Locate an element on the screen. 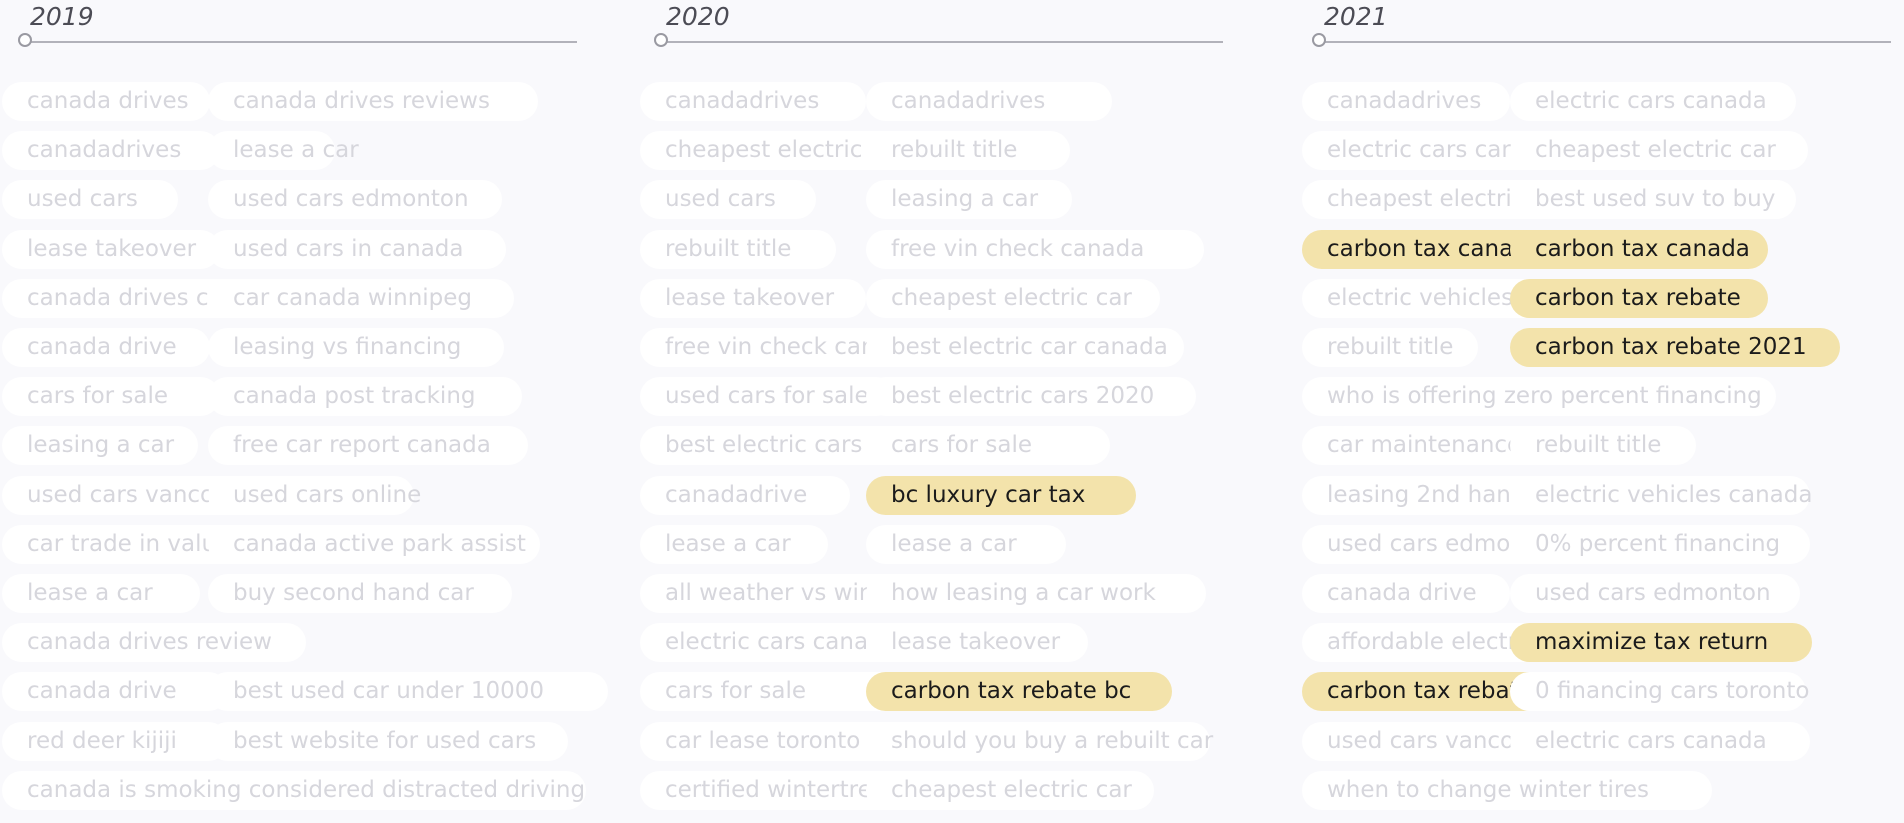 This screenshot has height=823, width=1904. year-label: 2020 is located at coordinates (698, 16).